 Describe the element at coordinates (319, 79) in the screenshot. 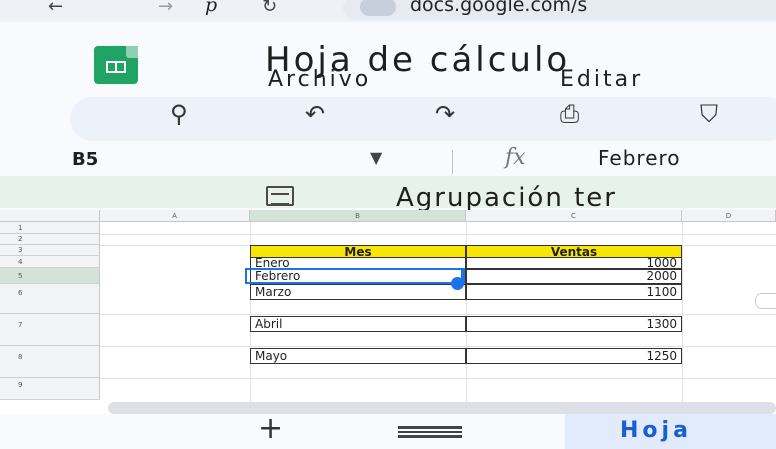

I see `menu-archivo: Archivo` at that location.